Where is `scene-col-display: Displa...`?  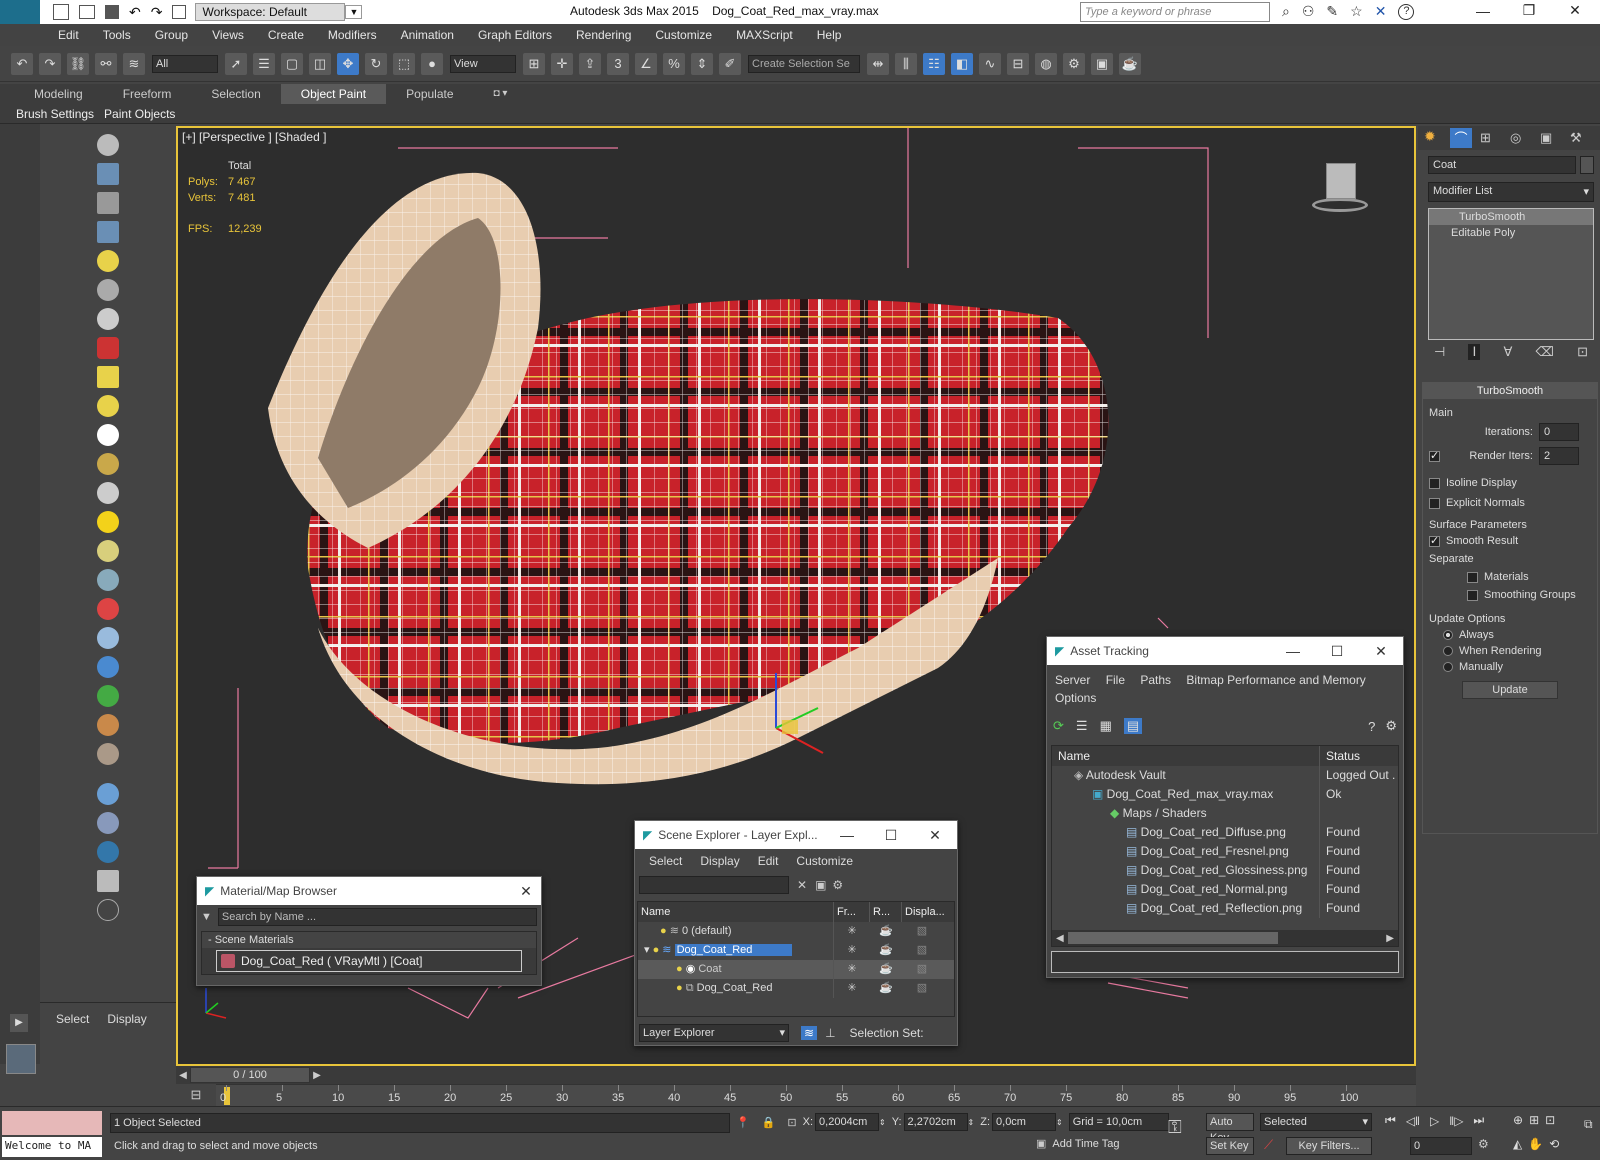
scene-col-display: Displa... is located at coordinates (923, 912).